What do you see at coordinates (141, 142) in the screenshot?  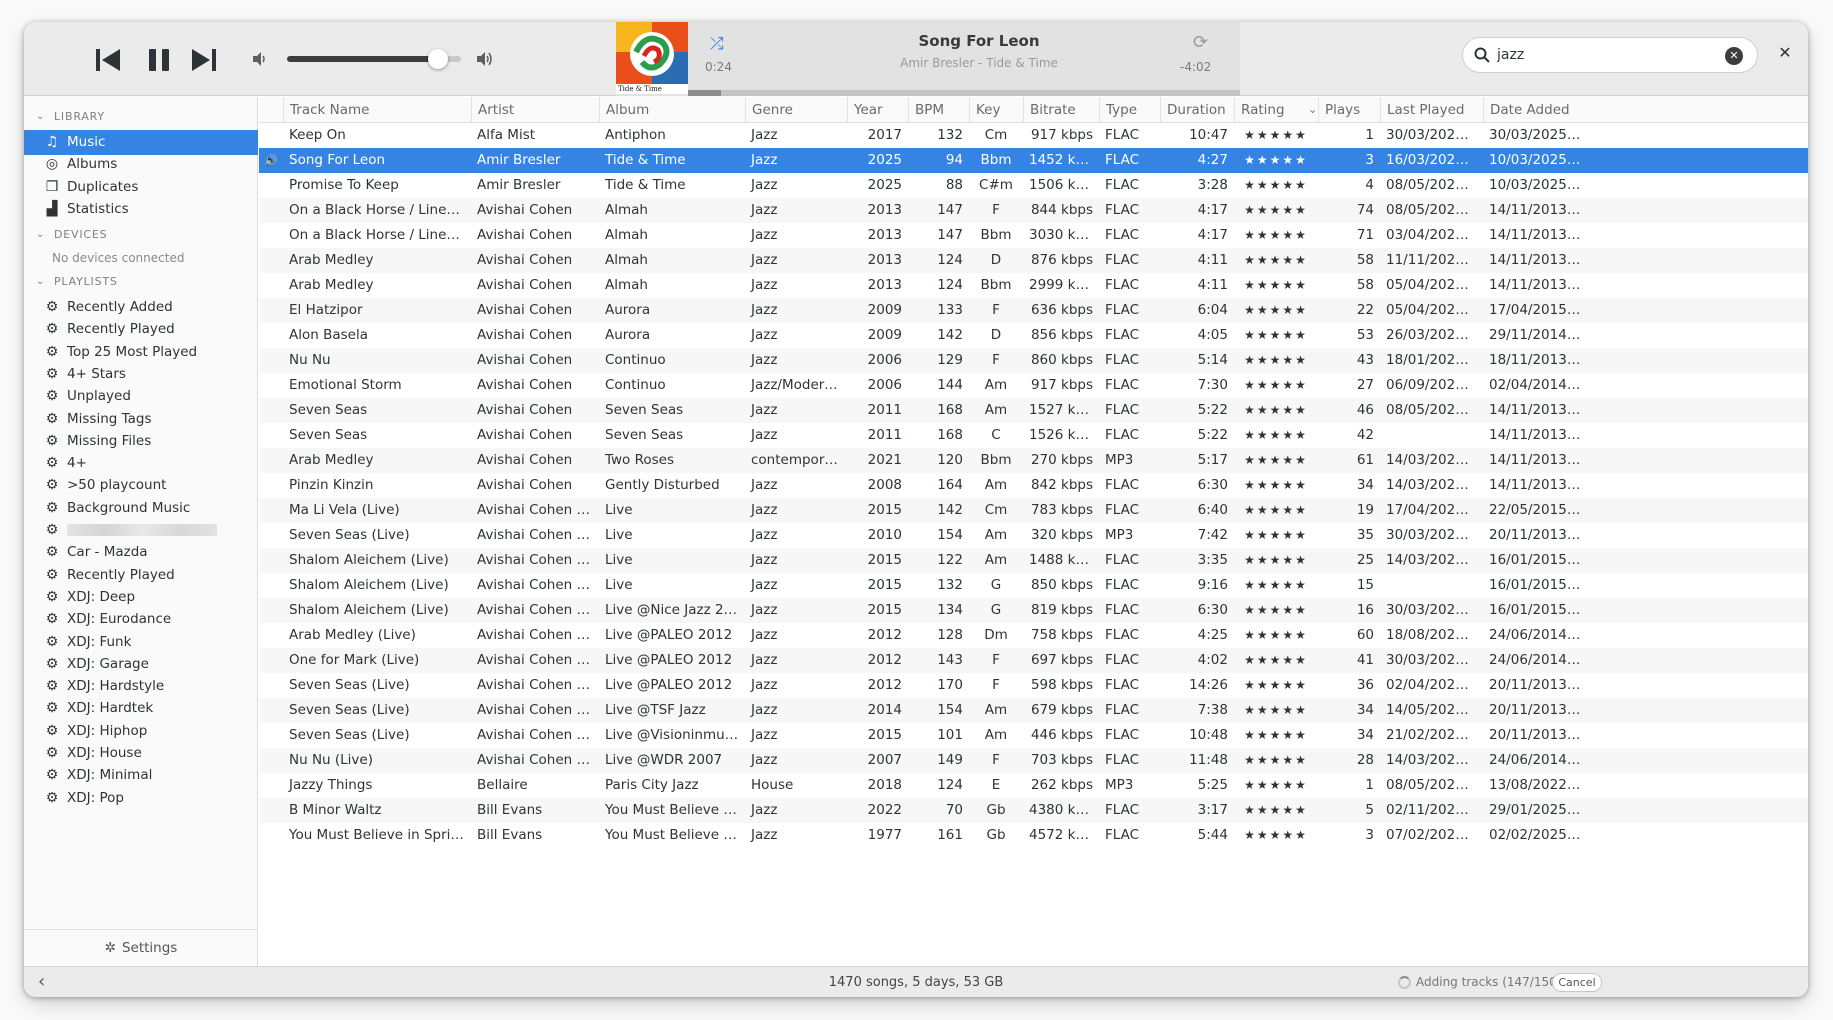 I see `sidebar-item-music: ♫ Music` at bounding box center [141, 142].